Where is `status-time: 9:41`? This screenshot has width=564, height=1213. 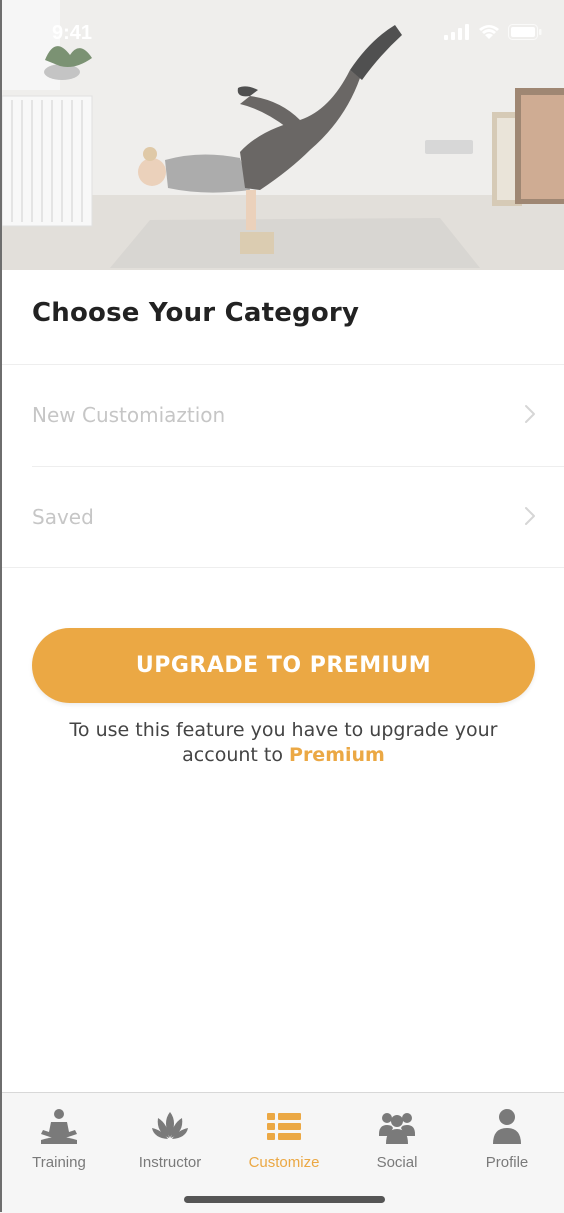
status-time: 9:41 is located at coordinates (72, 33).